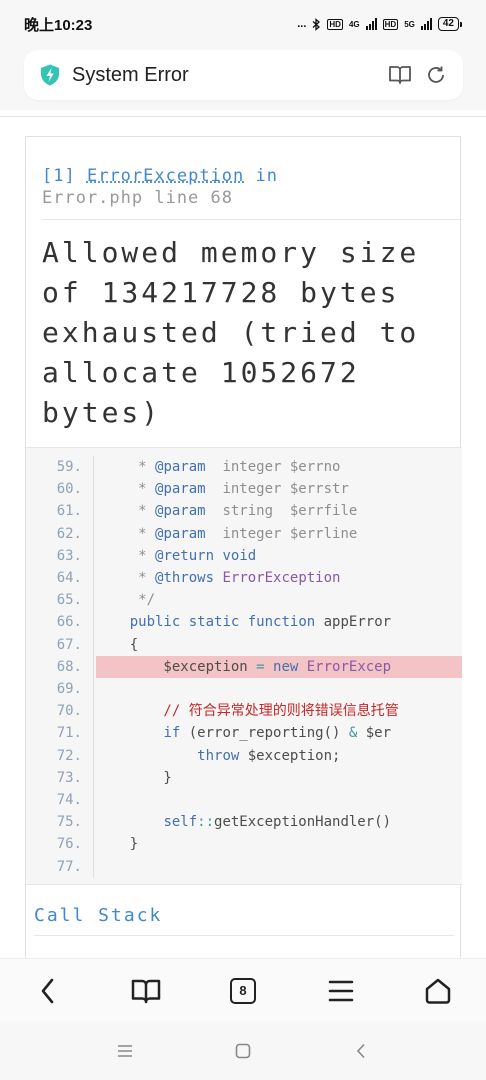  I want to click on code-line: 74., so click(244, 800).